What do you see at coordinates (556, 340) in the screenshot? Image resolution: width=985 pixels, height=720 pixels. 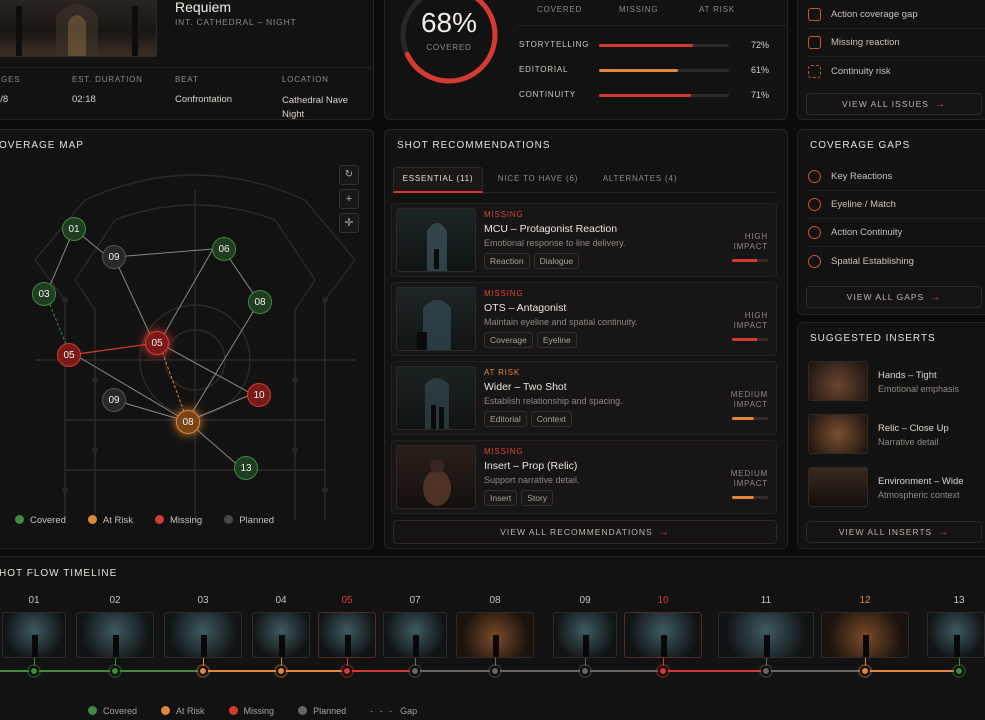 I see `tag-chip: Eyeline` at bounding box center [556, 340].